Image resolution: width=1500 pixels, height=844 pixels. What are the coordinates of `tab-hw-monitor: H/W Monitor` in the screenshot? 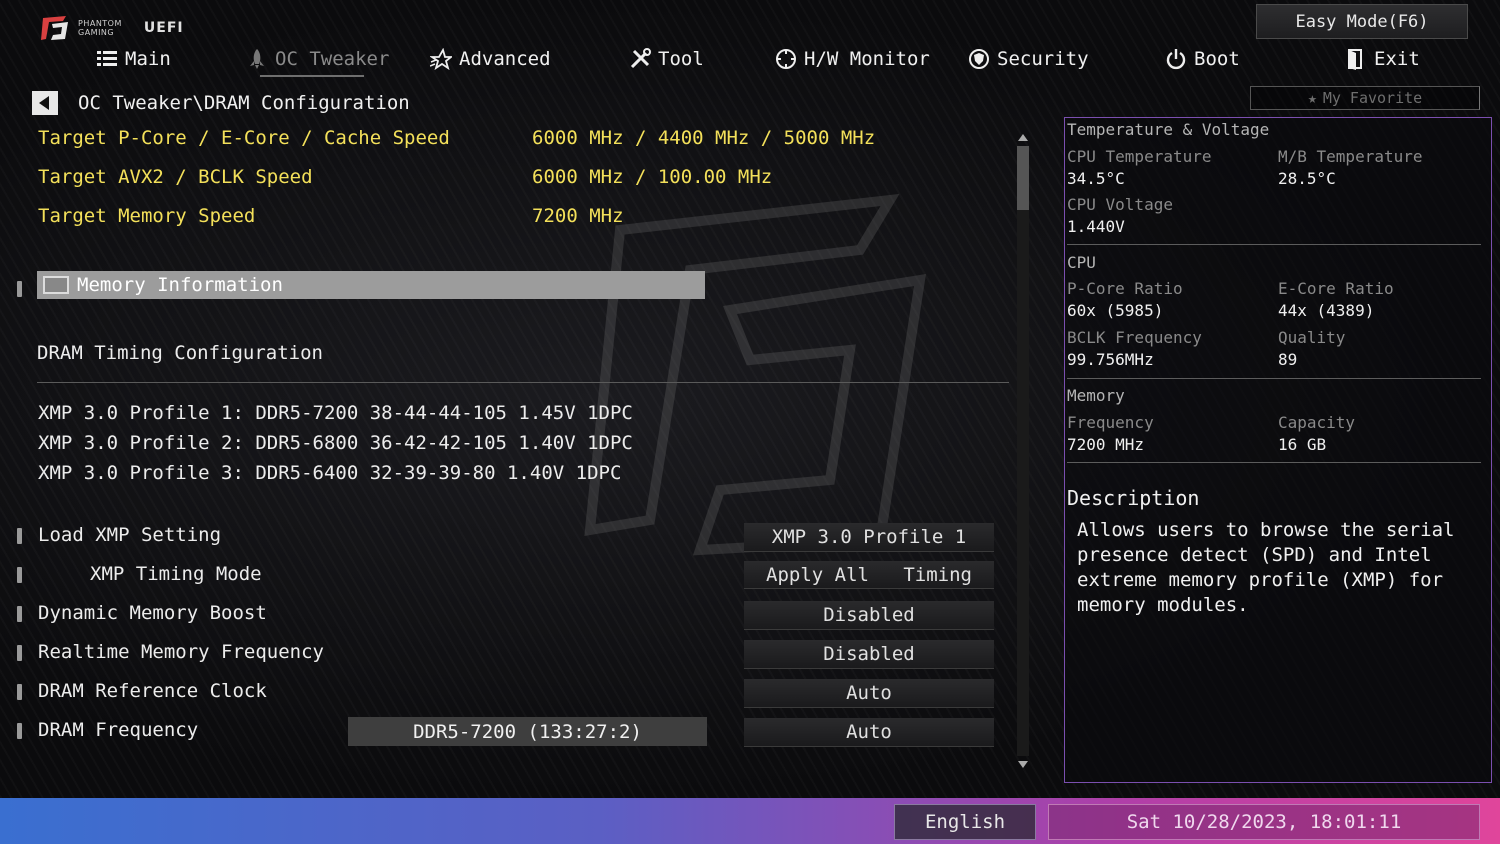 It's located at (852, 59).